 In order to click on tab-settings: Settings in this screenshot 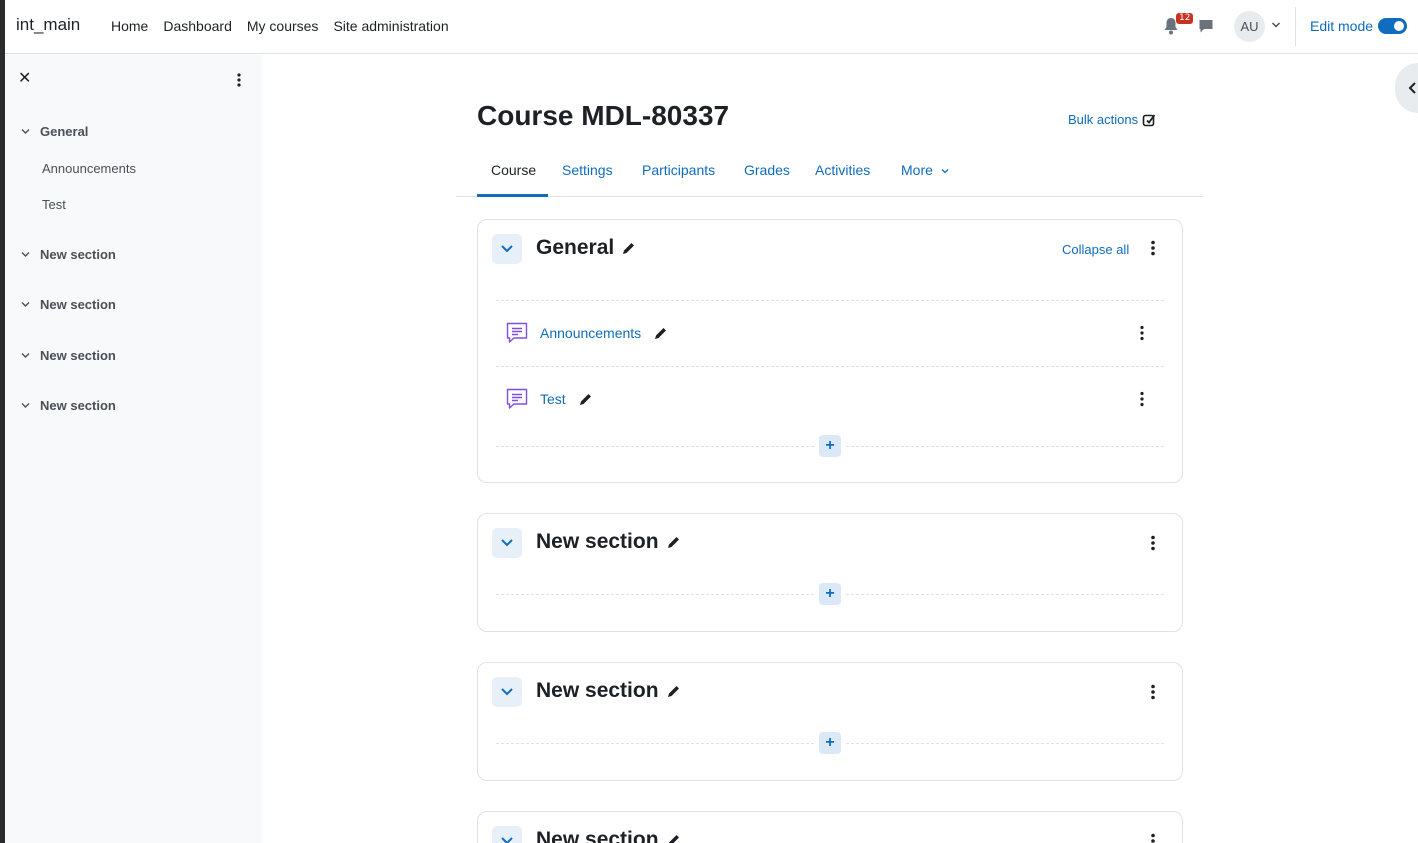, I will do `click(587, 170)`.